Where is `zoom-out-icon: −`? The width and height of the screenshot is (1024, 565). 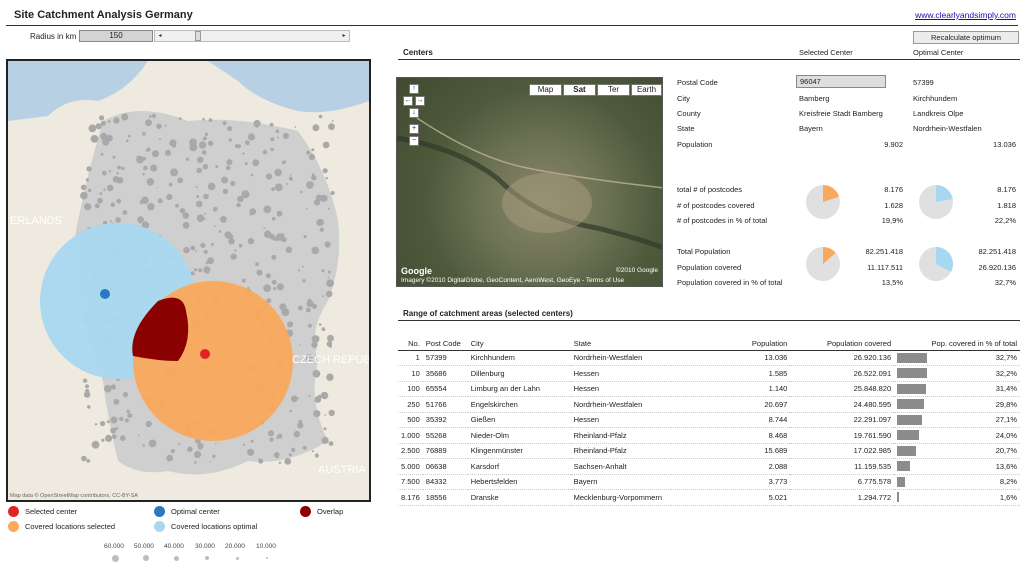
zoom-out-icon: − is located at coordinates (414, 141).